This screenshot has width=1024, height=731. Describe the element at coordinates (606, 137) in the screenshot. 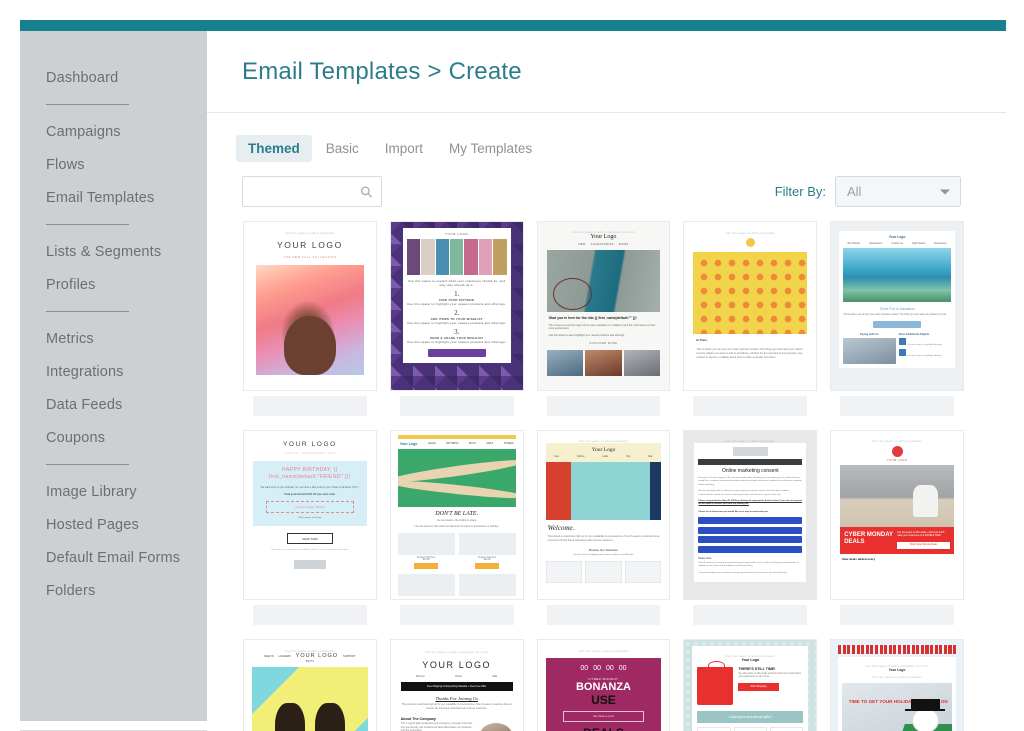

I see `tab-bar: Themed Basic Import My Templates` at that location.